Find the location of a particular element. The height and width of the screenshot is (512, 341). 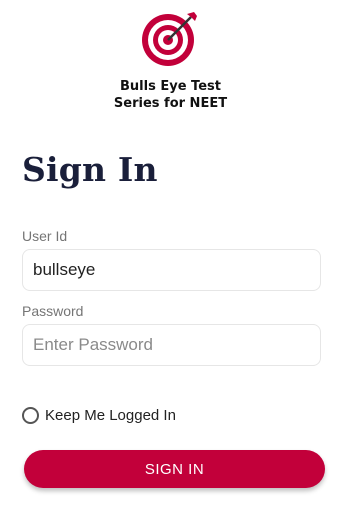

brand-line-2: Series for NEET is located at coordinates (170, 103).